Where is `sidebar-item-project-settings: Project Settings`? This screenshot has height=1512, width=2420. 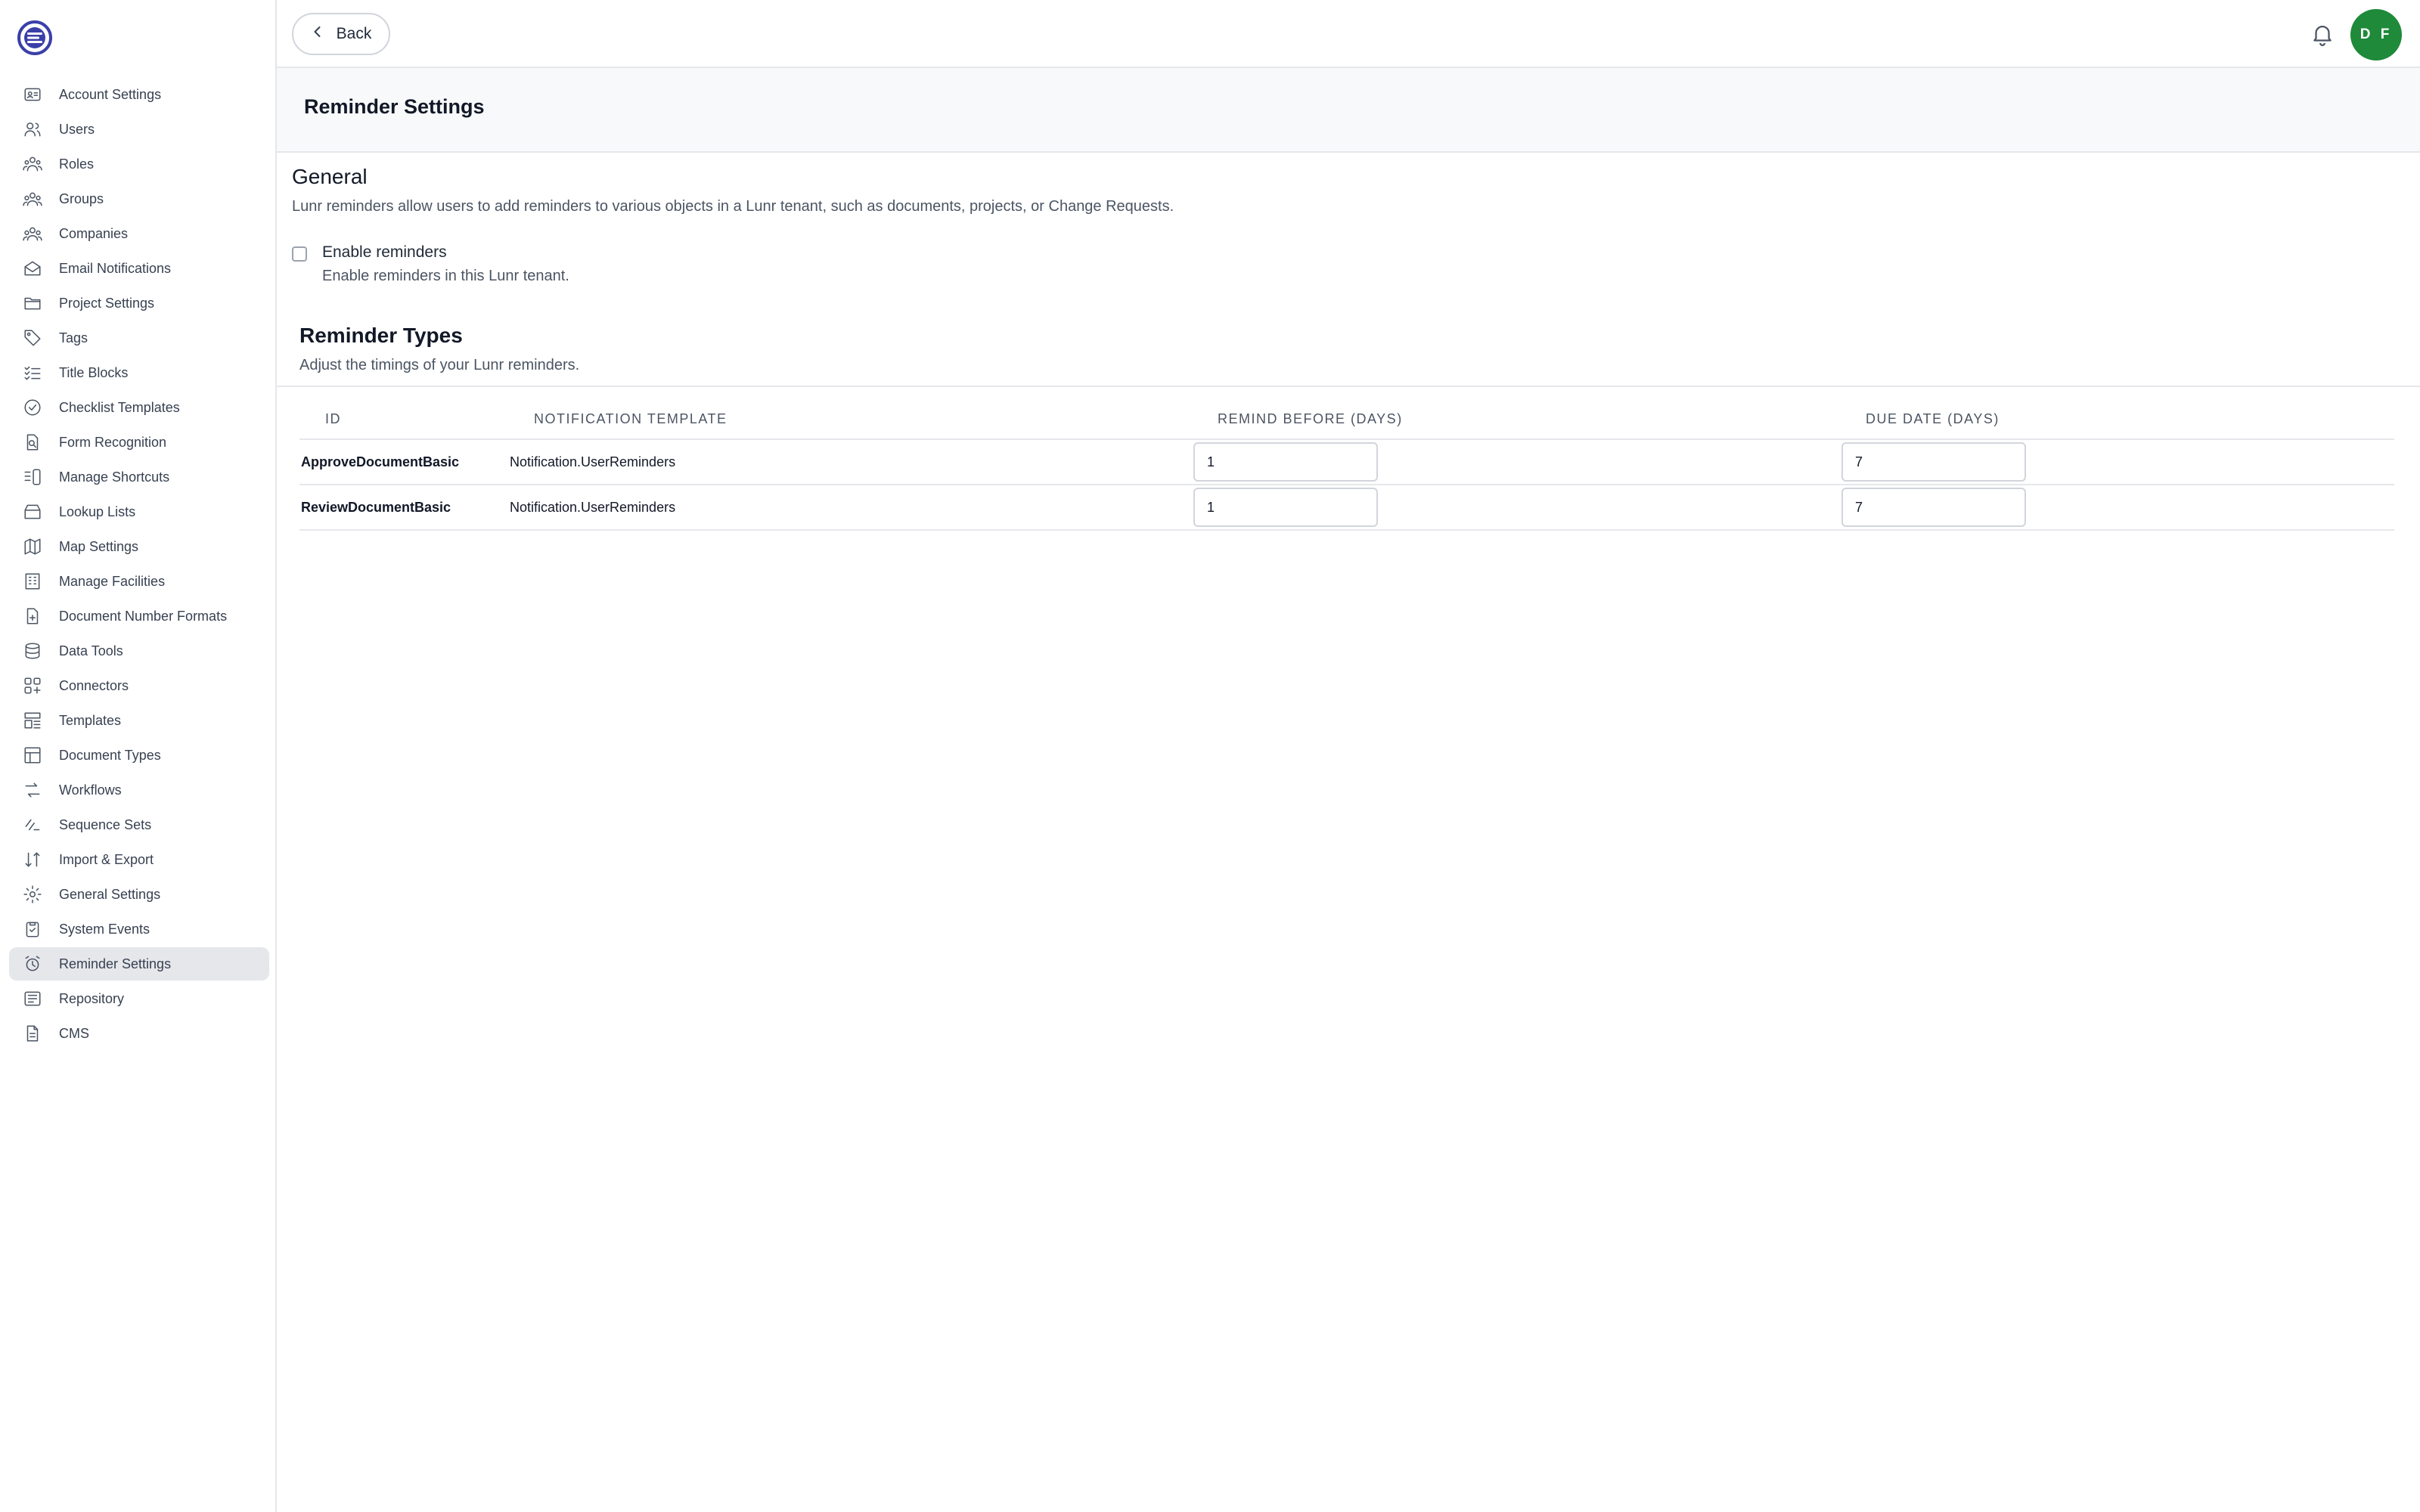
sidebar-item-project-settings: Project Settings is located at coordinates (139, 303).